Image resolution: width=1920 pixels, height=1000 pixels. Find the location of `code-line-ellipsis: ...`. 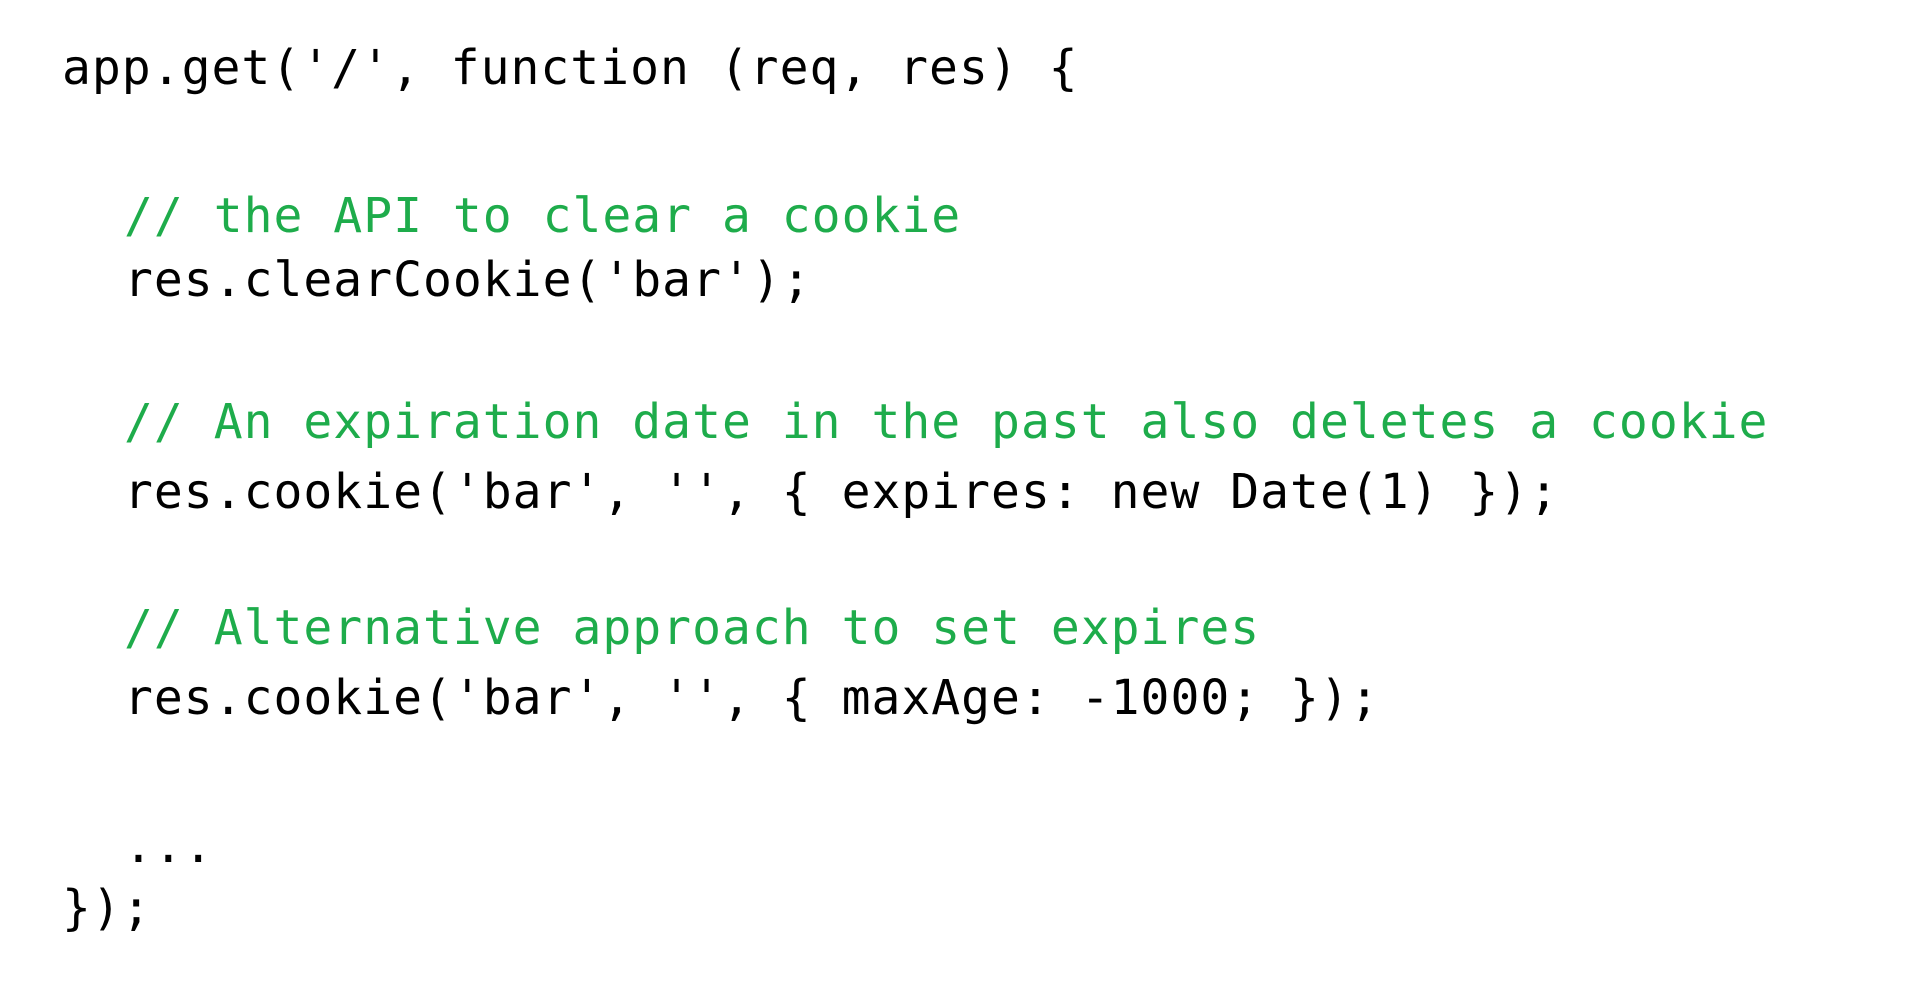

code-line-ellipsis: ... is located at coordinates (169, 846).